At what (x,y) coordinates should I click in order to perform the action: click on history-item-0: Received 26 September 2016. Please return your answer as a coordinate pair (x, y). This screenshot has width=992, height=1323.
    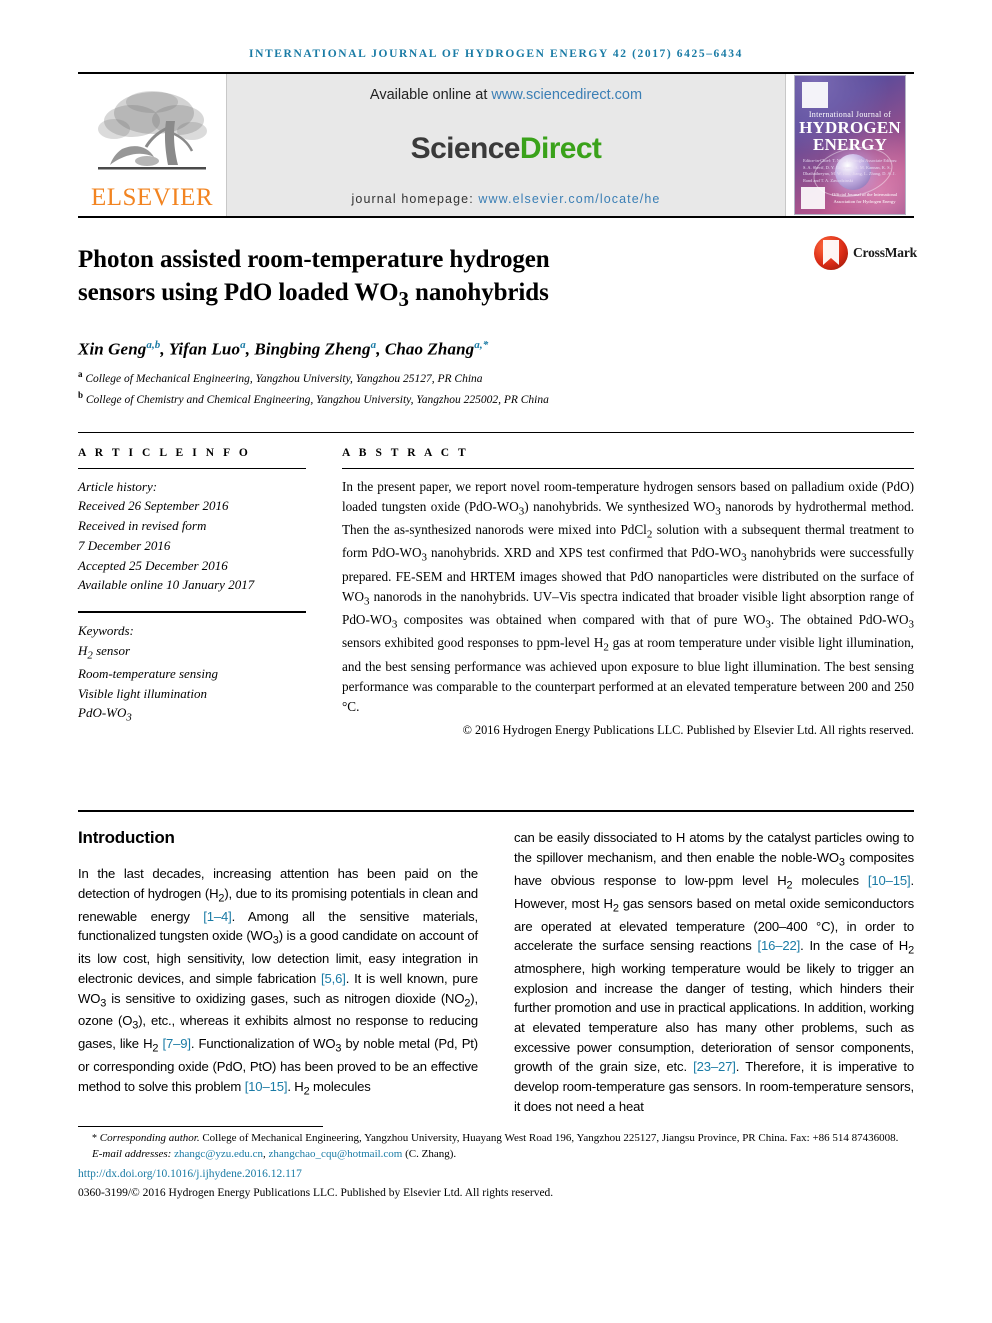
    Looking at the image, I should click on (153, 506).